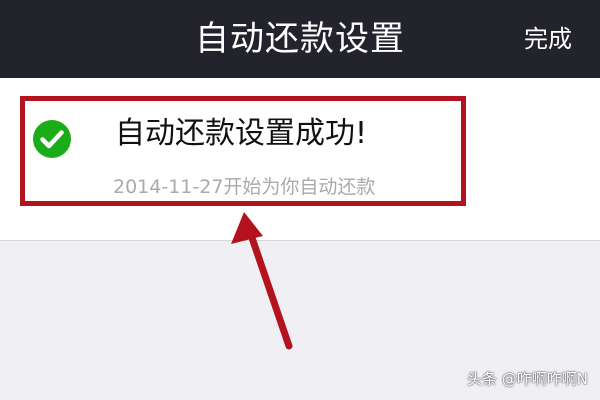 The image size is (600, 400). What do you see at coordinates (244, 187) in the screenshot?
I see `start-date-note: 2014-11-27开始为你自动还款` at bounding box center [244, 187].